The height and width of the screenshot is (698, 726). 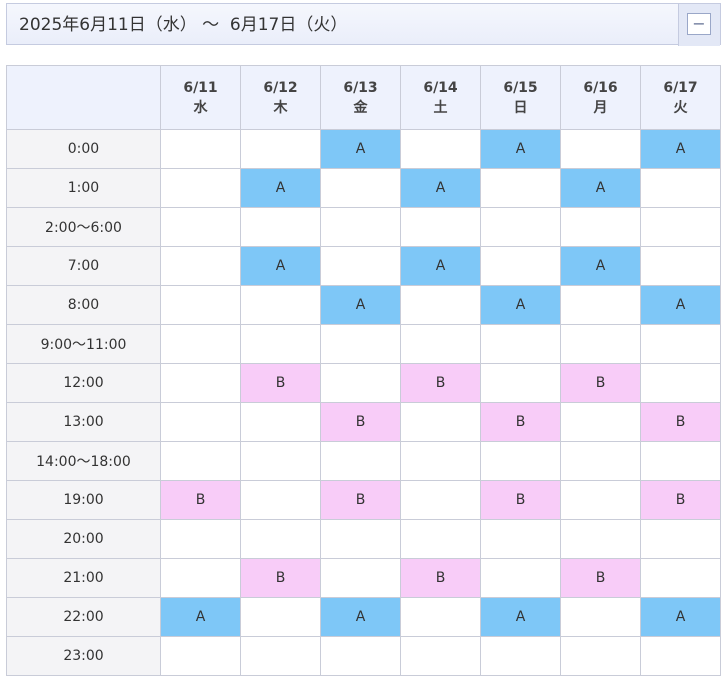 I want to click on time-row: 13:00 B B B, so click(x=363, y=422).